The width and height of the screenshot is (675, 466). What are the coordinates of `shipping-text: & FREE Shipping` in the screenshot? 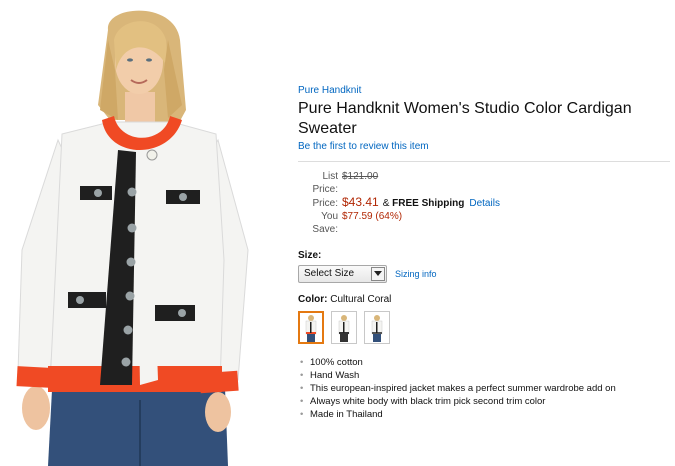 It's located at (424, 203).